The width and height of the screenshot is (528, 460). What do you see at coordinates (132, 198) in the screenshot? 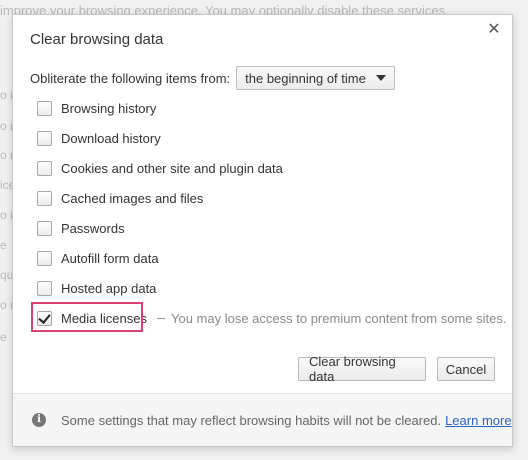
I see `checkbox-label: Cached images and files` at bounding box center [132, 198].